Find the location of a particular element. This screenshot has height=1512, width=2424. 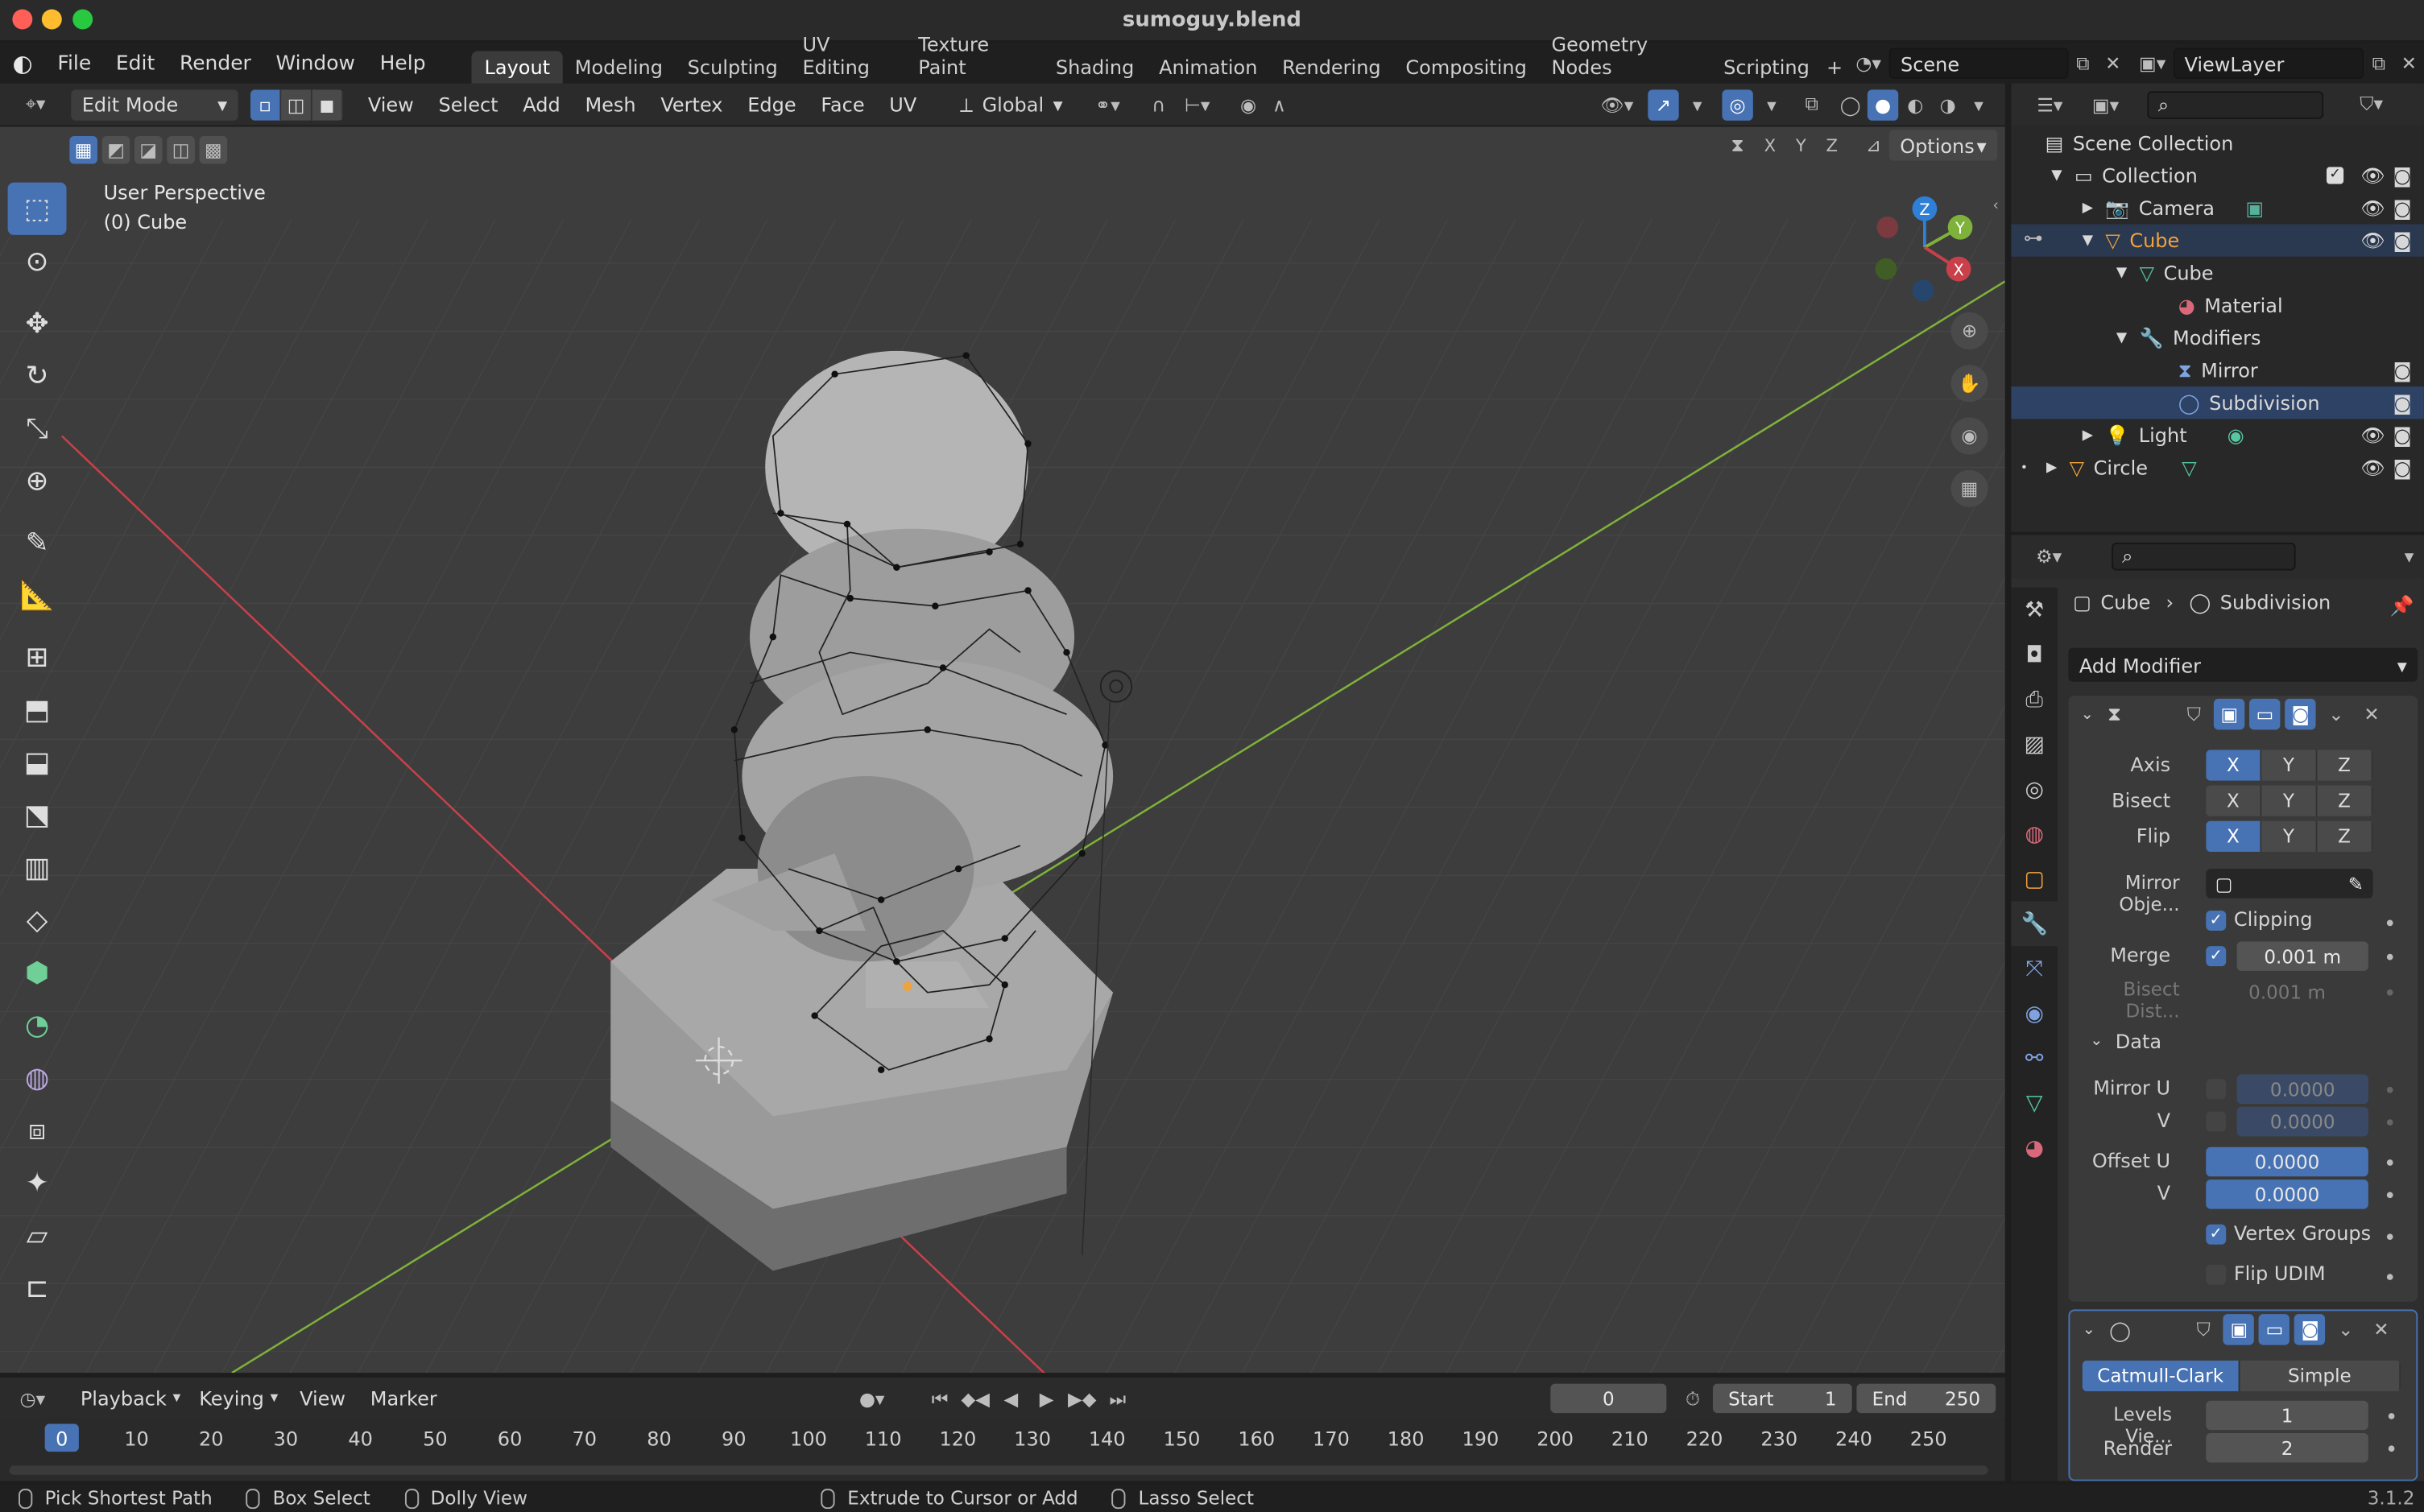

menu-render: Render is located at coordinates (216, 63).